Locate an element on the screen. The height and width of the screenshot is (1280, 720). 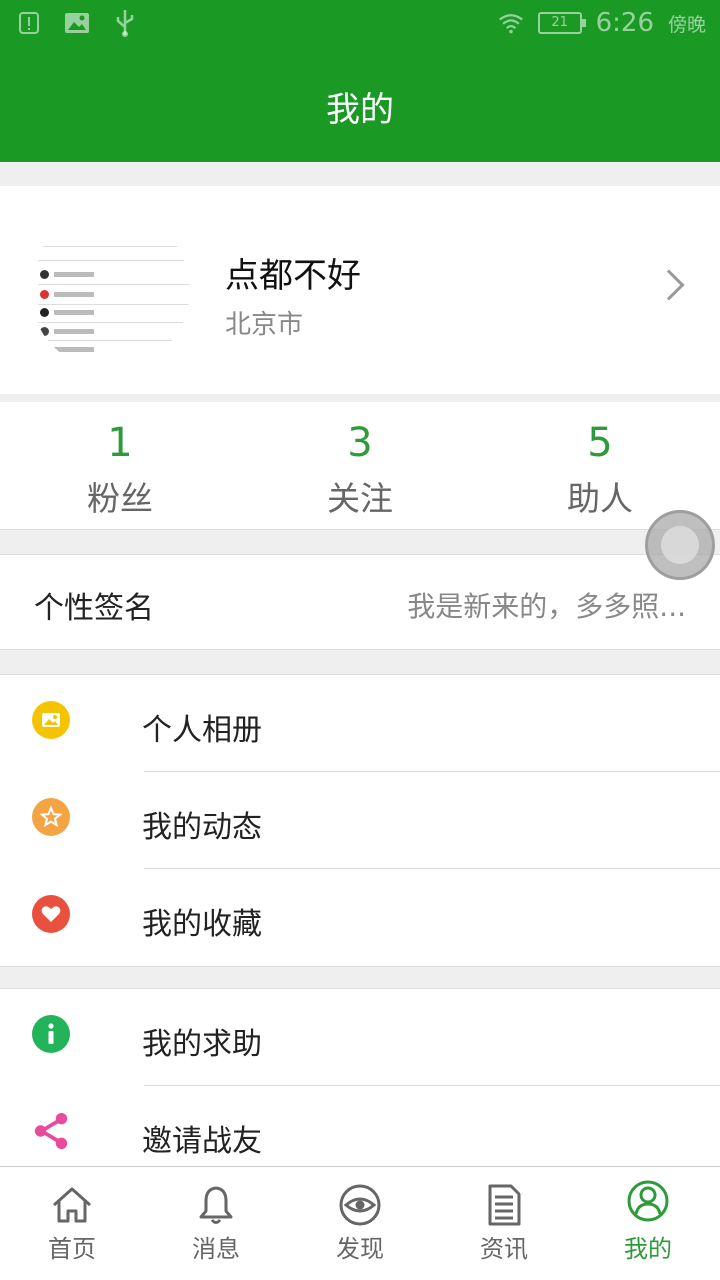
stats-row: 1 粉丝 3 关注 5 助人 is located at coordinates (360, 466).